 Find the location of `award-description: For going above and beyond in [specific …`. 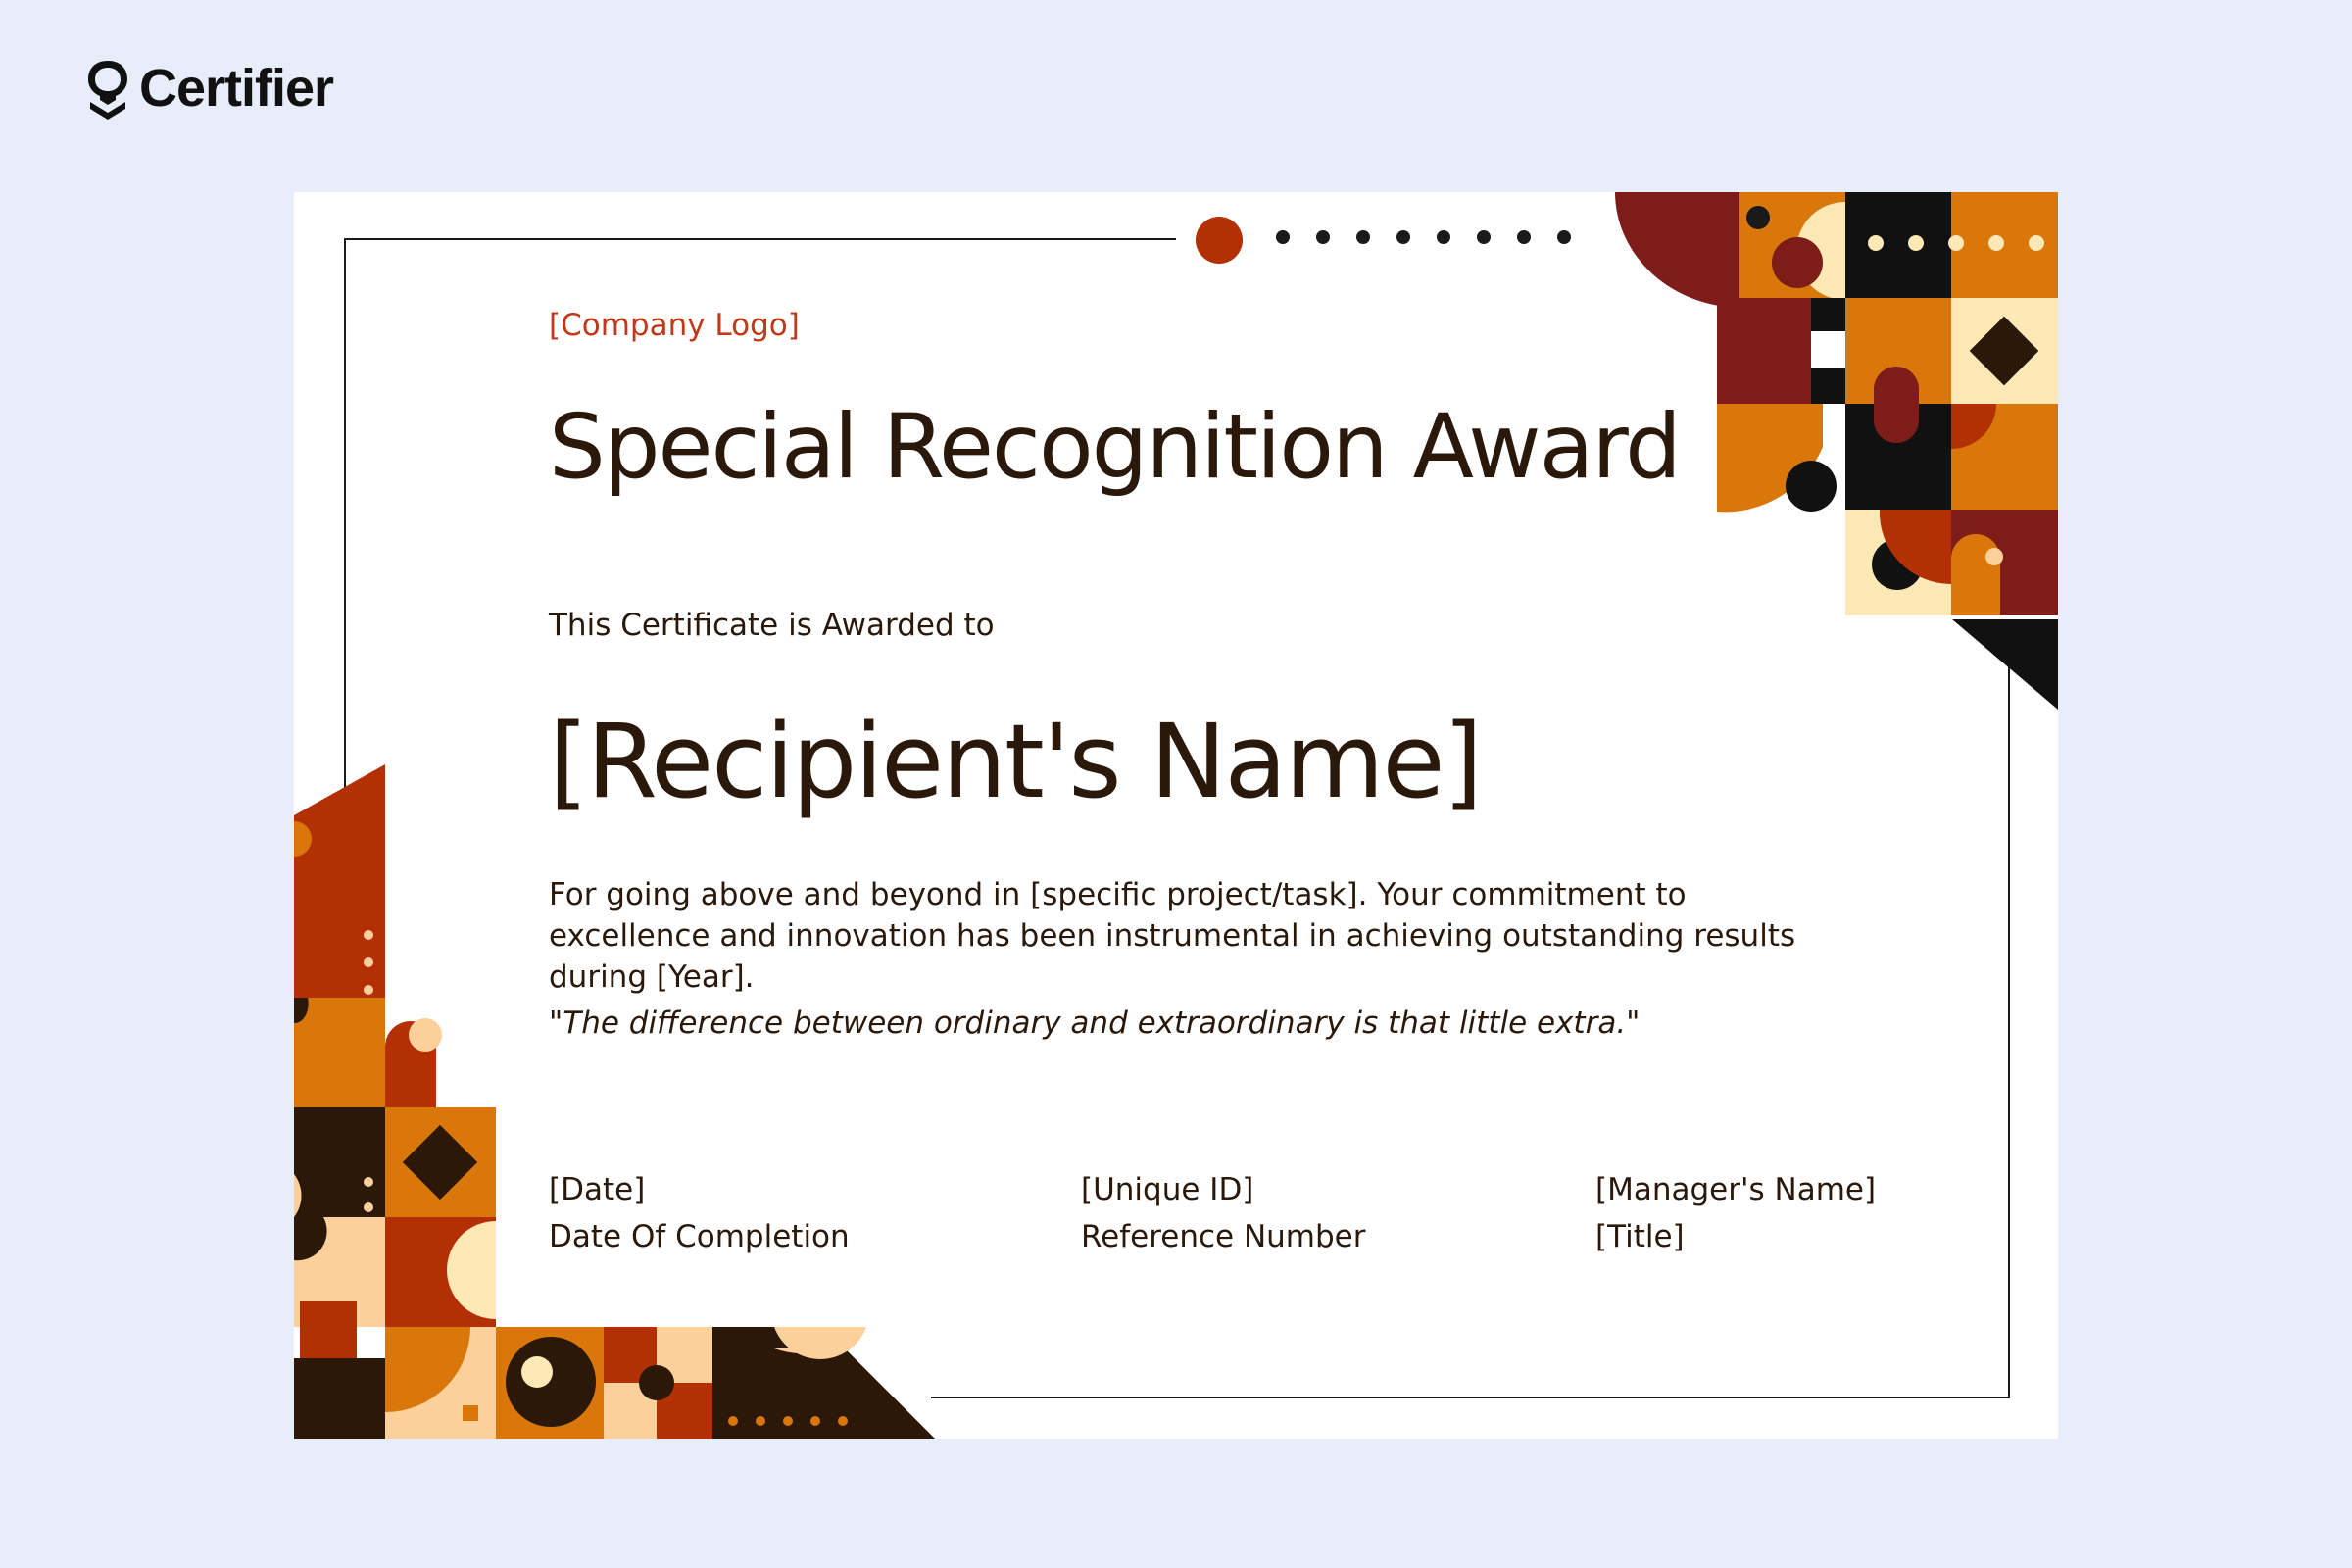

award-description: For going above and beyond in [specific … is located at coordinates (1172, 936).